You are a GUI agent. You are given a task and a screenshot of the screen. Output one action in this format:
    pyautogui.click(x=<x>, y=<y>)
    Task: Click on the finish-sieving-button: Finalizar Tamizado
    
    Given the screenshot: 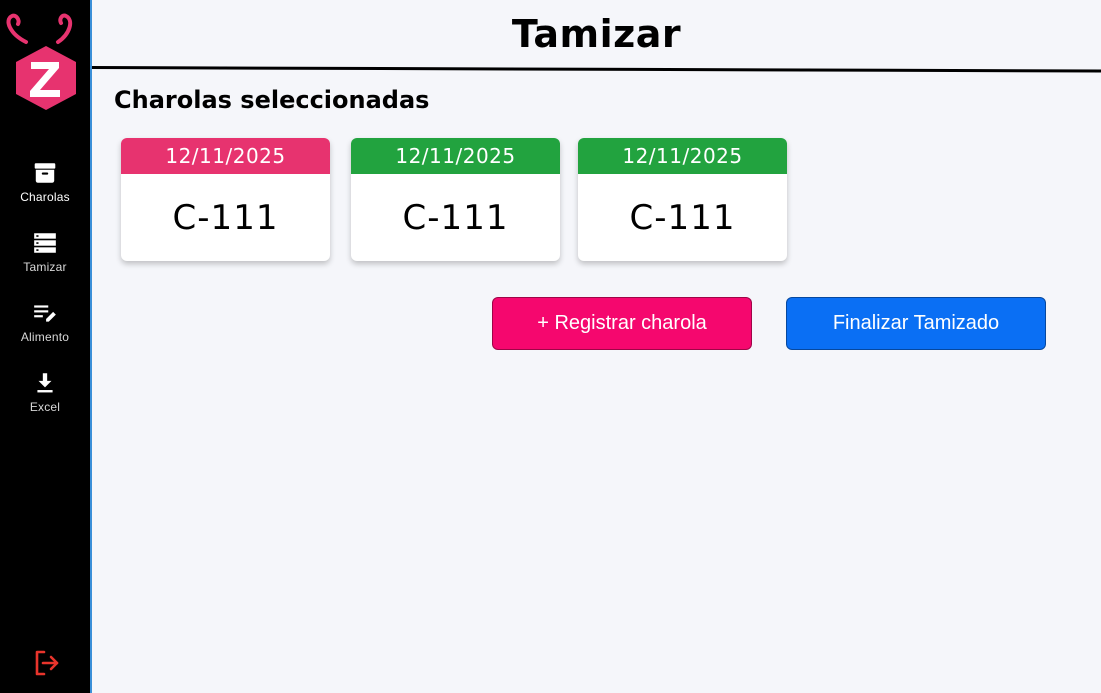 What is the action you would take?
    pyautogui.click(x=916, y=323)
    